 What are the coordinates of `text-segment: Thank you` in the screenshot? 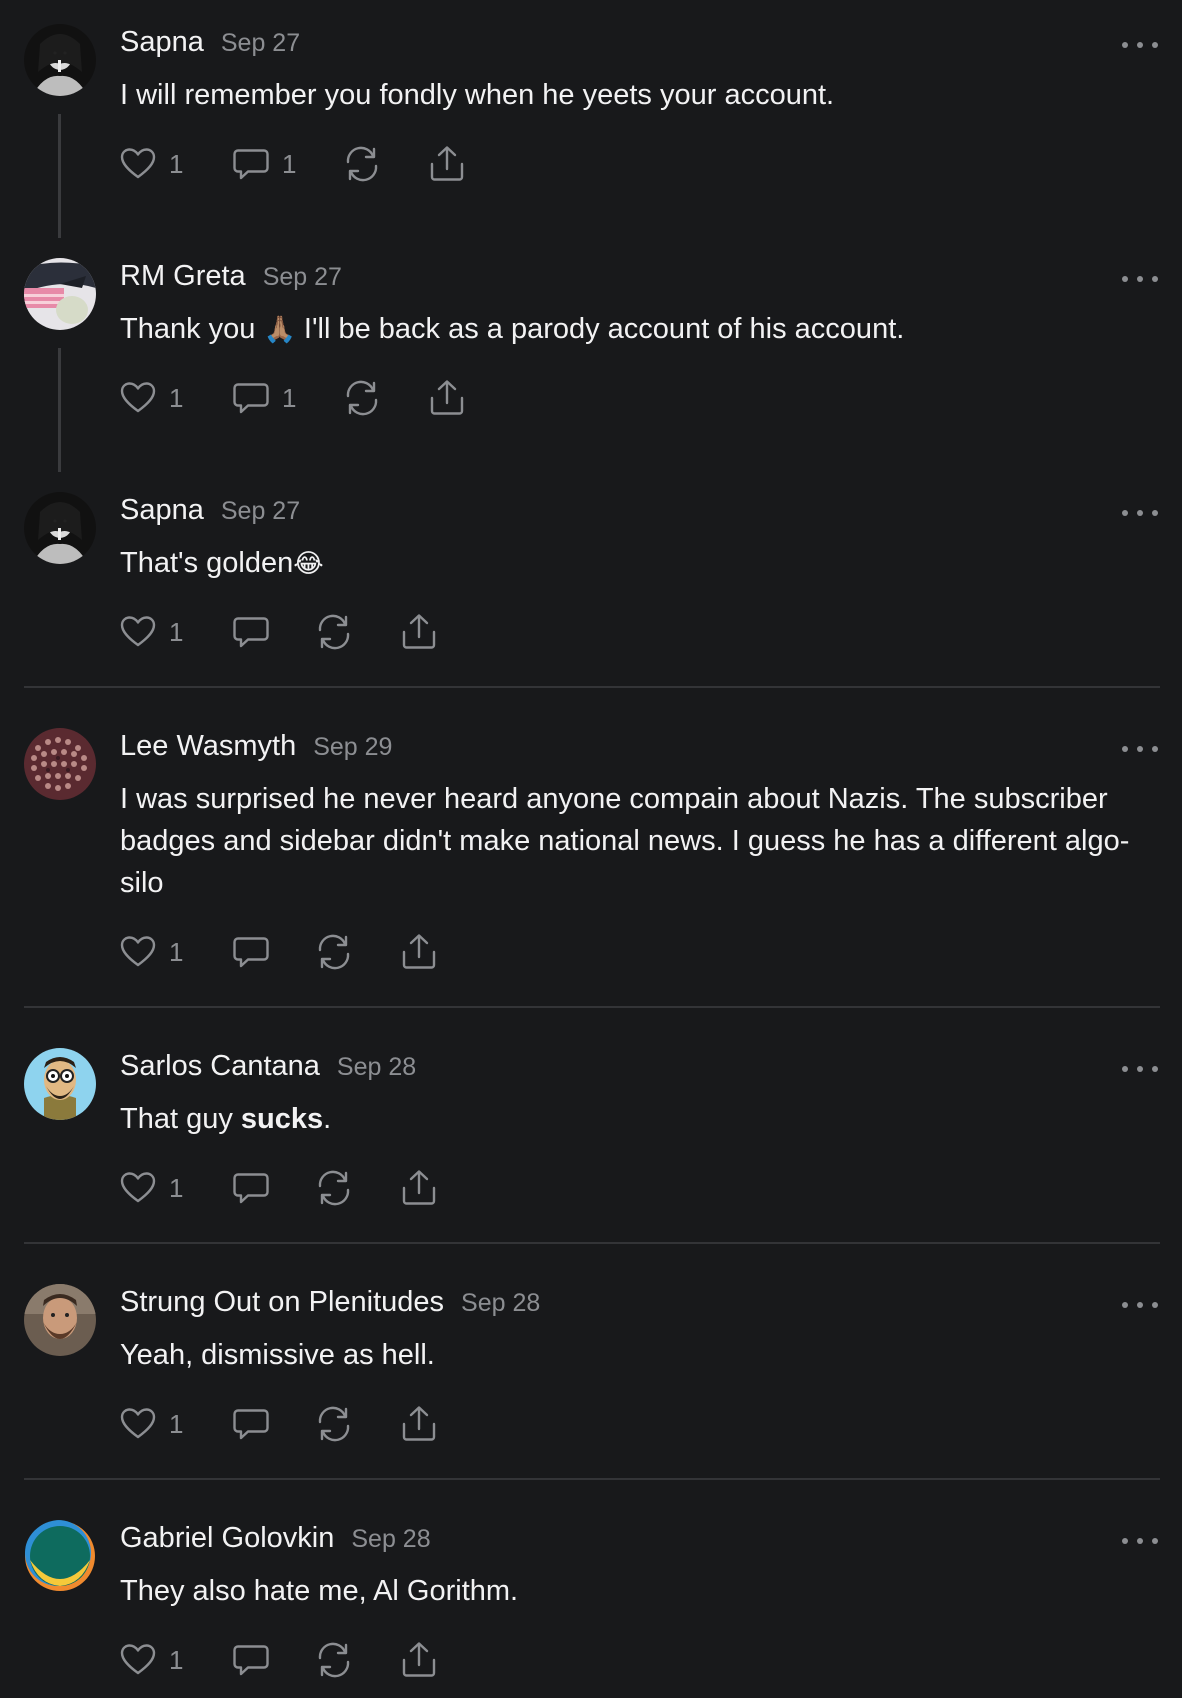 It's located at (192, 329).